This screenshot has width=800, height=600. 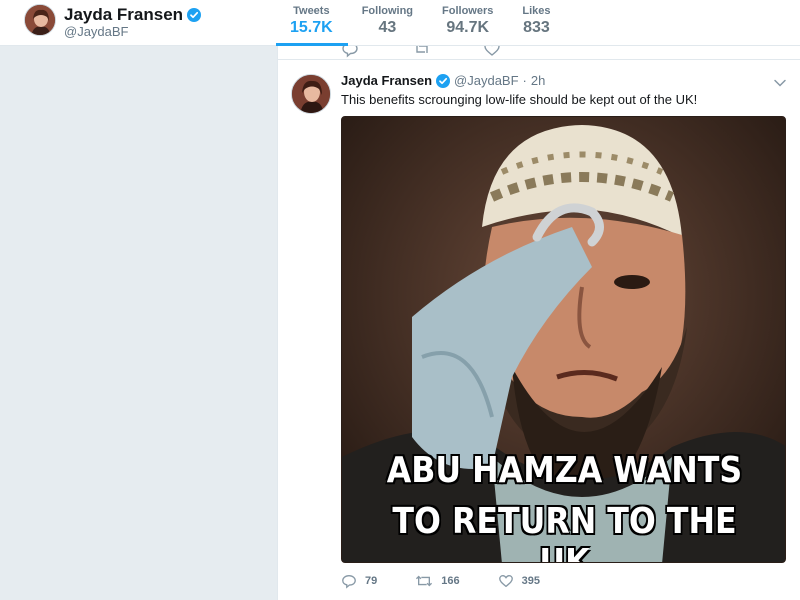 What do you see at coordinates (780, 83) in the screenshot?
I see `chevron-down-icon` at bounding box center [780, 83].